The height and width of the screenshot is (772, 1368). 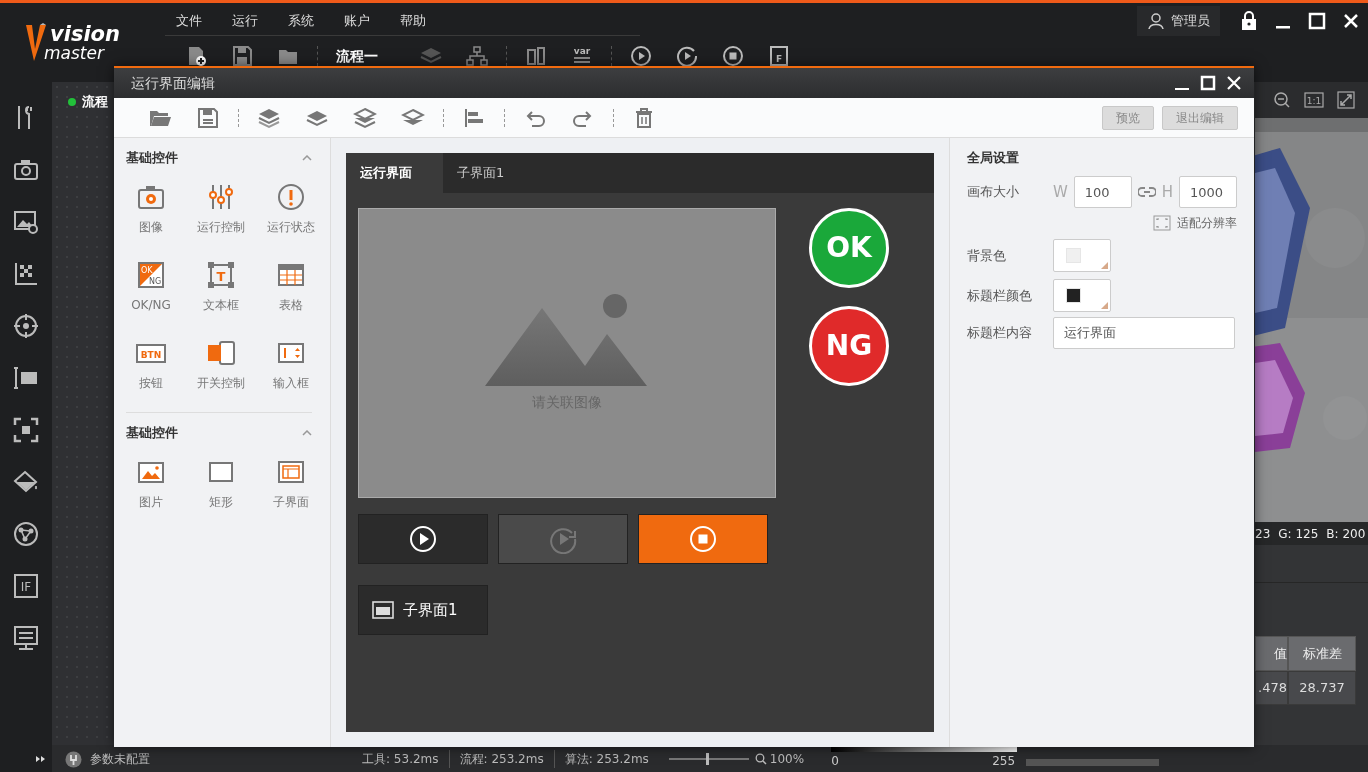 I want to click on widget-item: 矩形, so click(x=221, y=492).